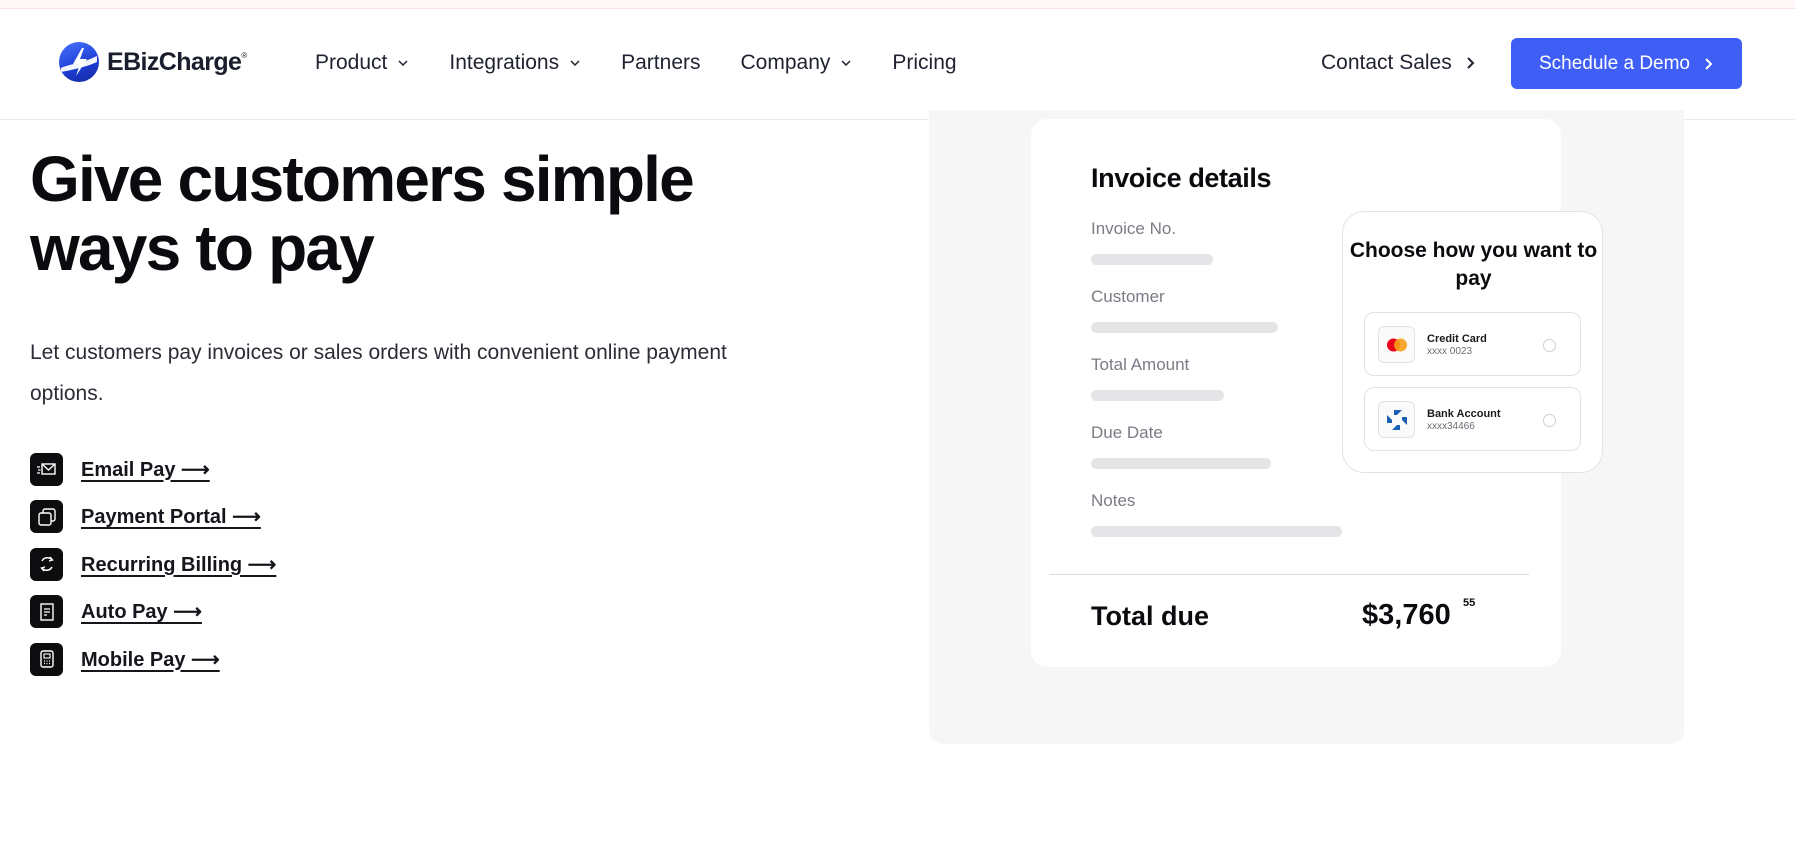 This screenshot has width=1795, height=866. I want to click on invoice-title: Invoice details, so click(1181, 178).